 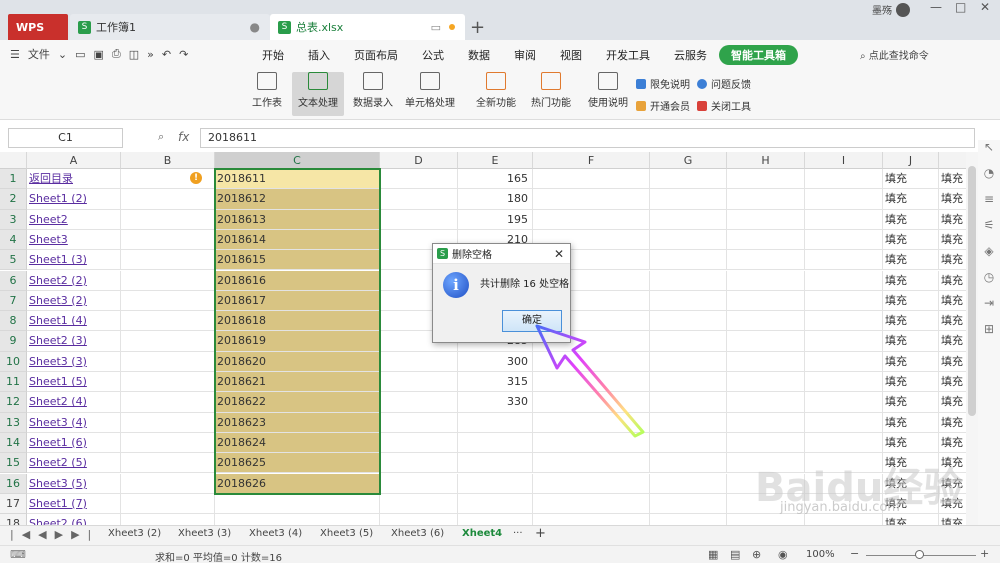 What do you see at coordinates (13, 160) in the screenshot?
I see `select-all-corner` at bounding box center [13, 160].